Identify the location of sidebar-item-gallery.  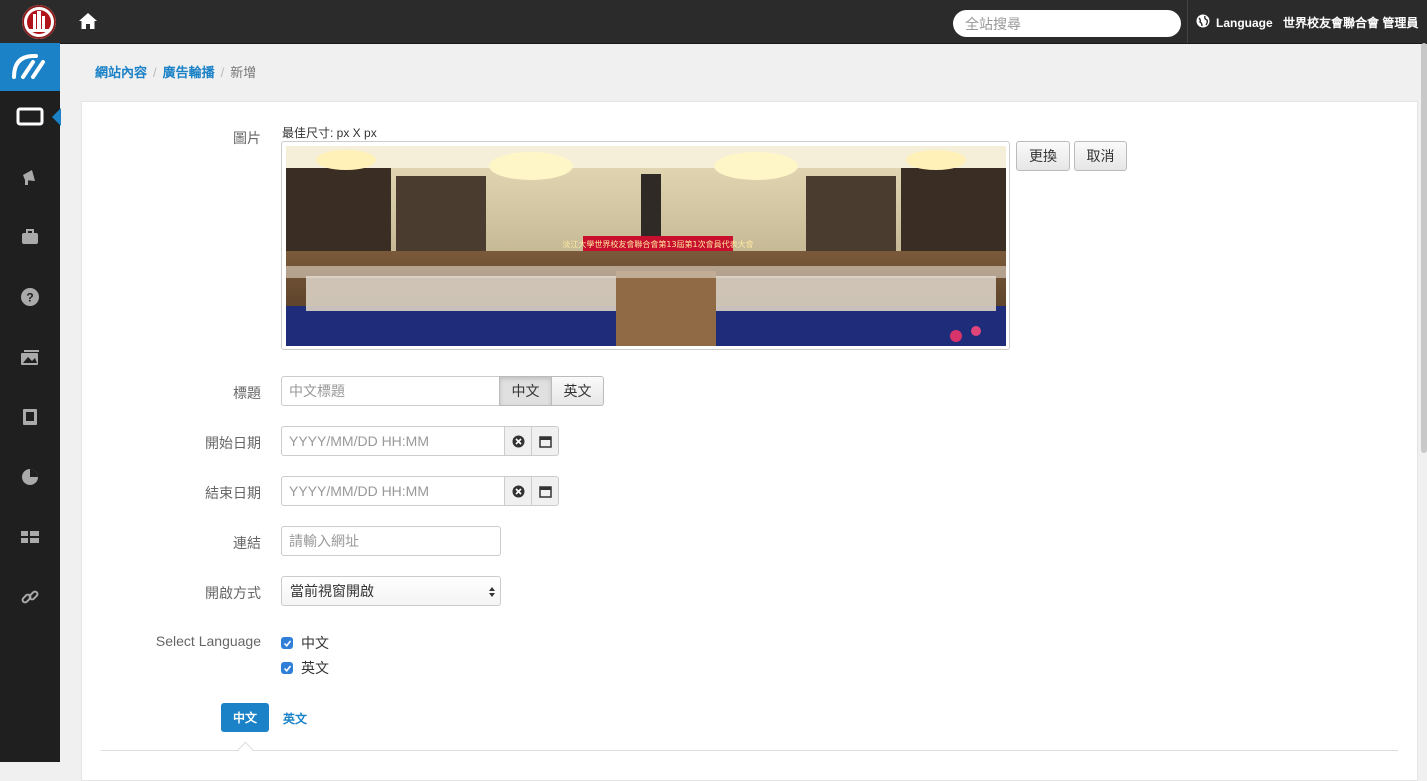
(30, 357).